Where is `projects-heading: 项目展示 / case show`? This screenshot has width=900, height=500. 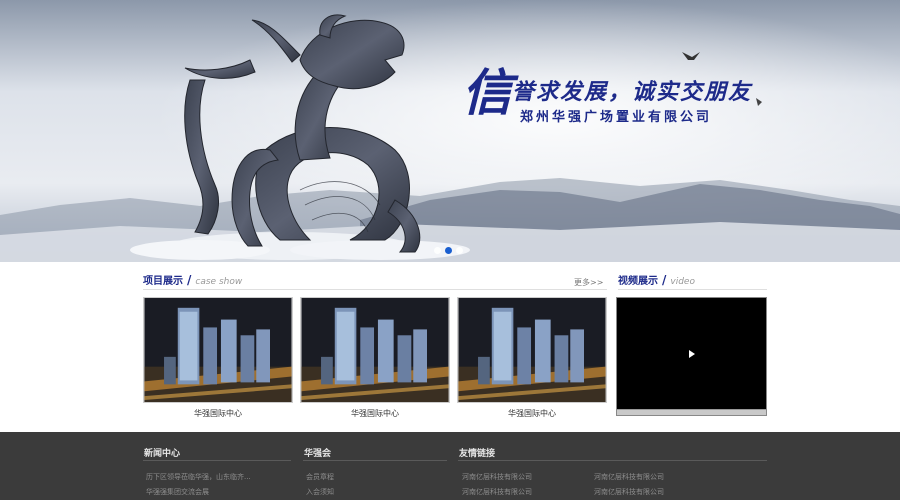
projects-heading: 项目展示 / case show is located at coordinates (192, 281).